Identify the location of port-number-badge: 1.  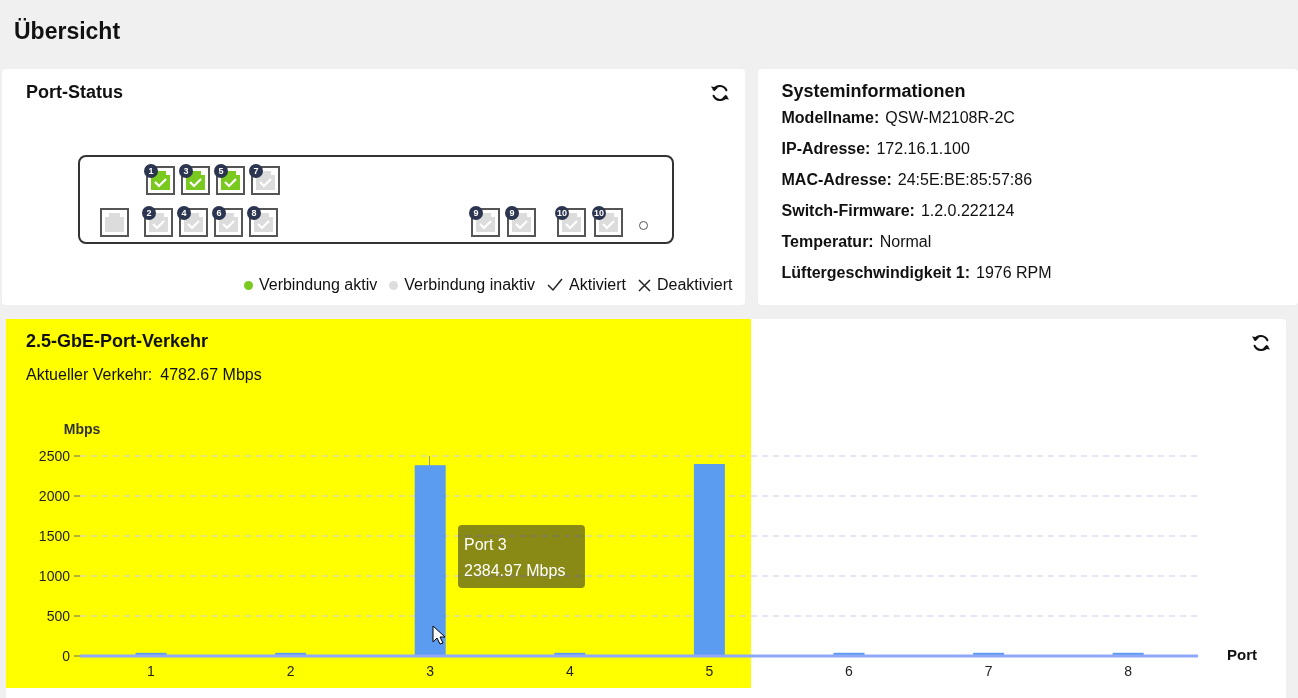
(151, 170).